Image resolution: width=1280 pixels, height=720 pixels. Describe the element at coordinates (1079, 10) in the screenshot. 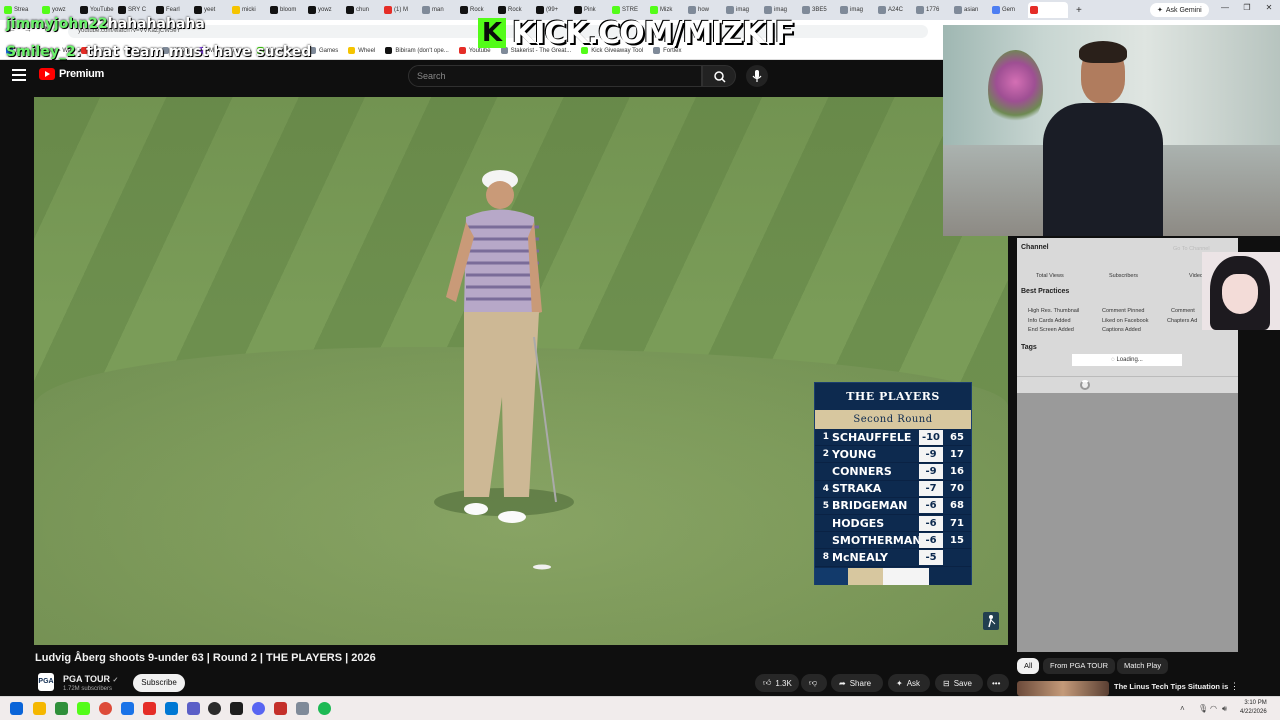

I see `new-tab-button: +` at that location.